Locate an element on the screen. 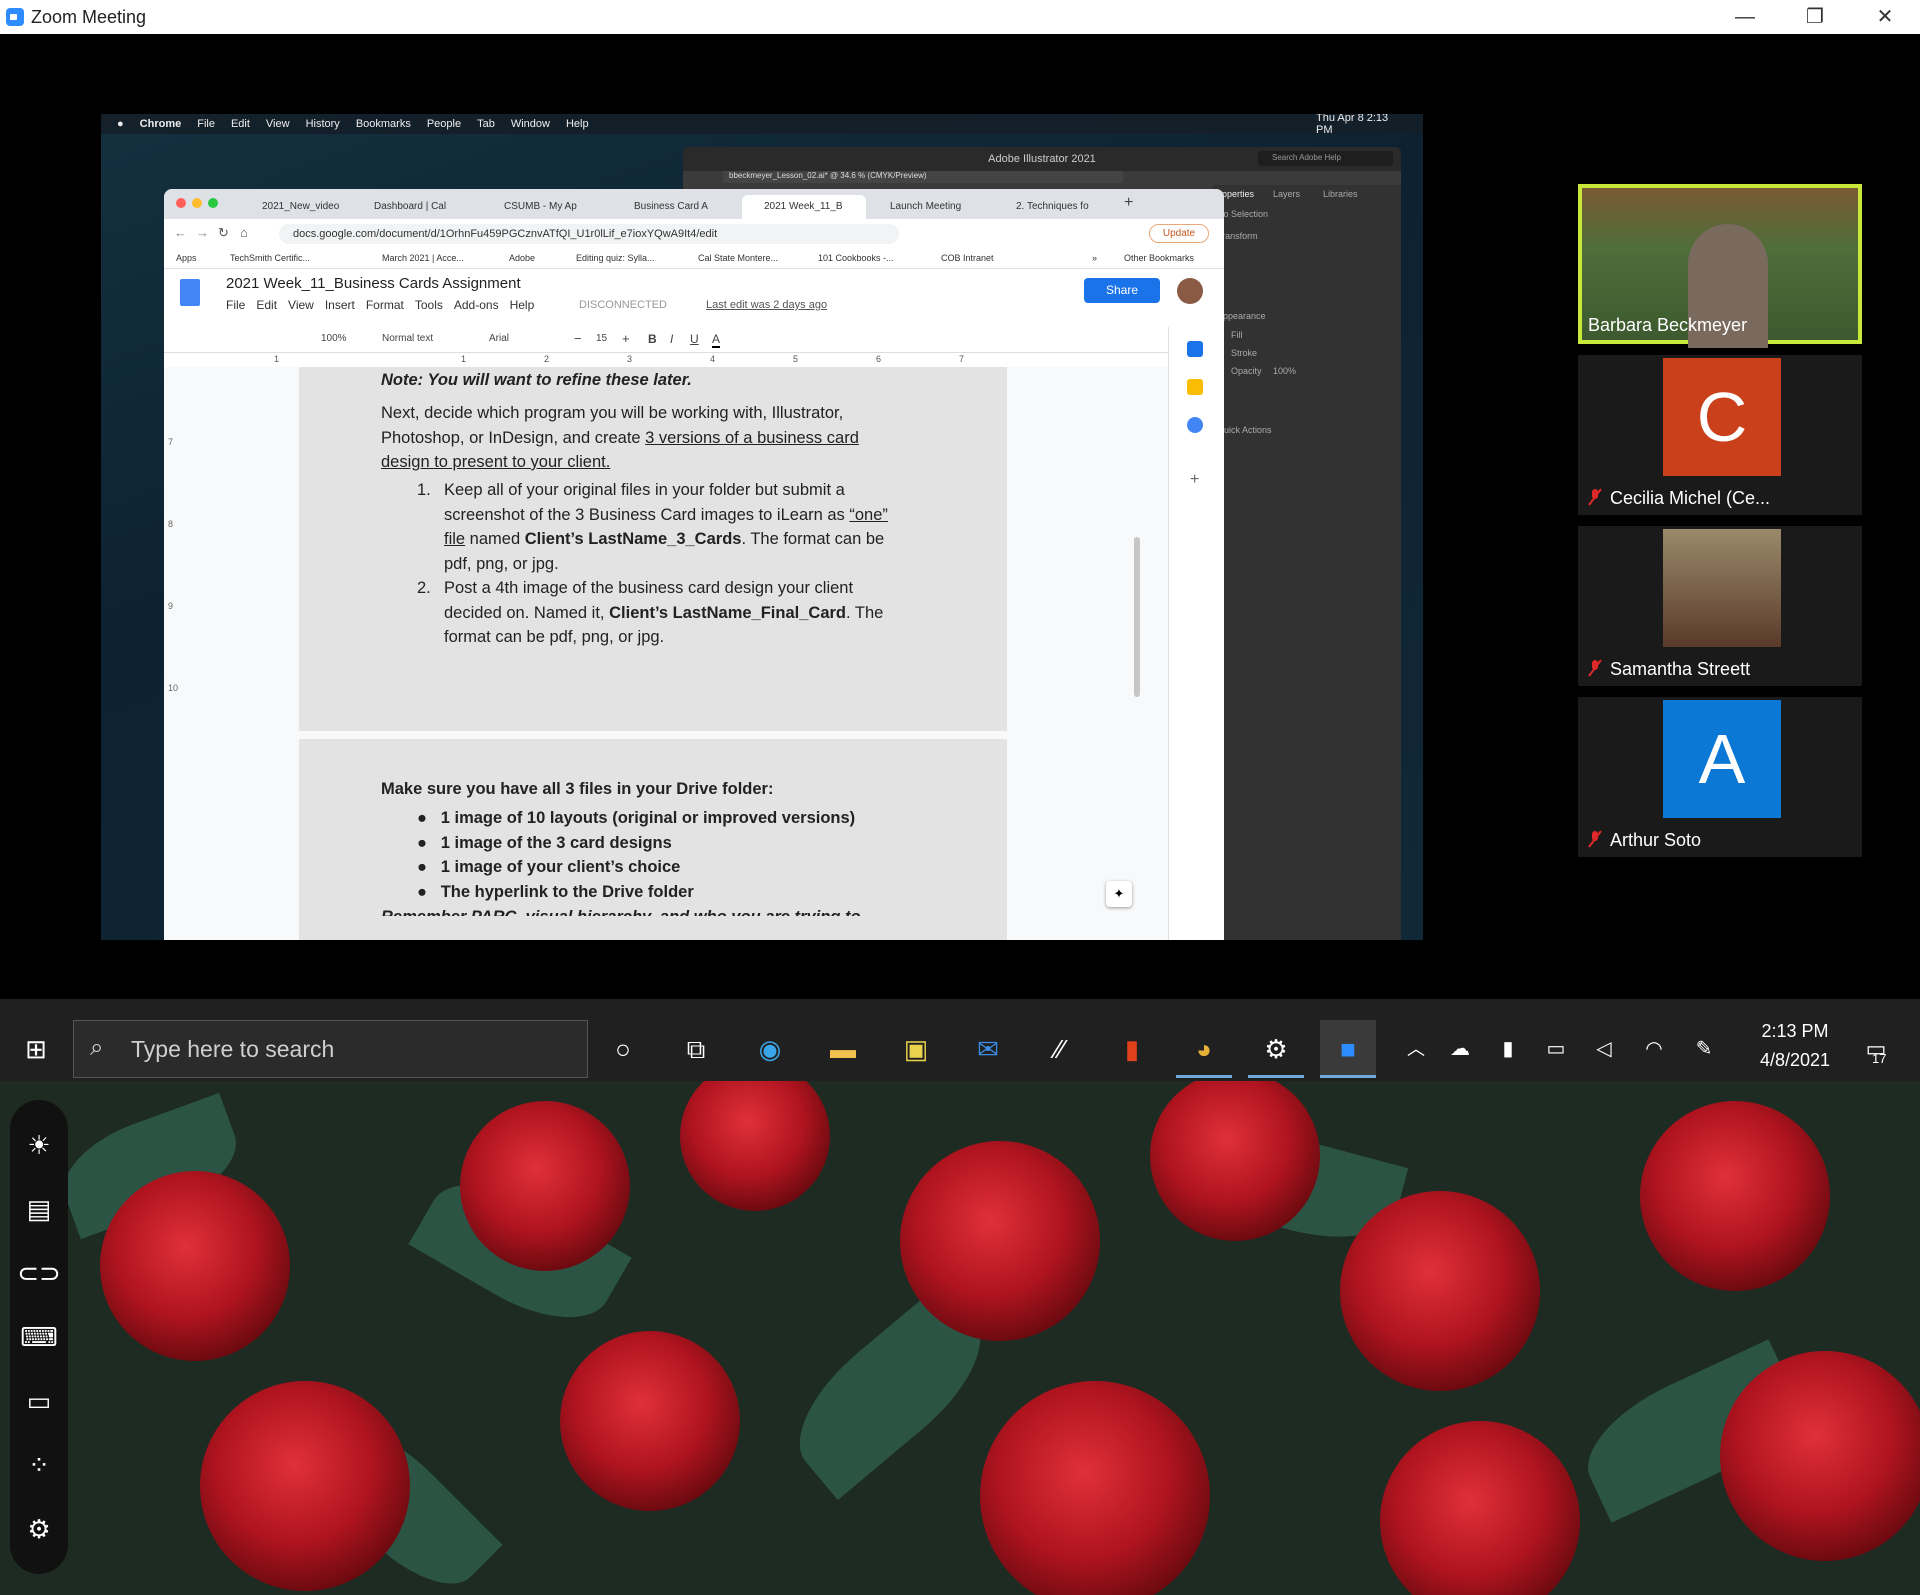 This screenshot has height=1595, width=1920. doc-scrollbar is located at coordinates (1137, 617).